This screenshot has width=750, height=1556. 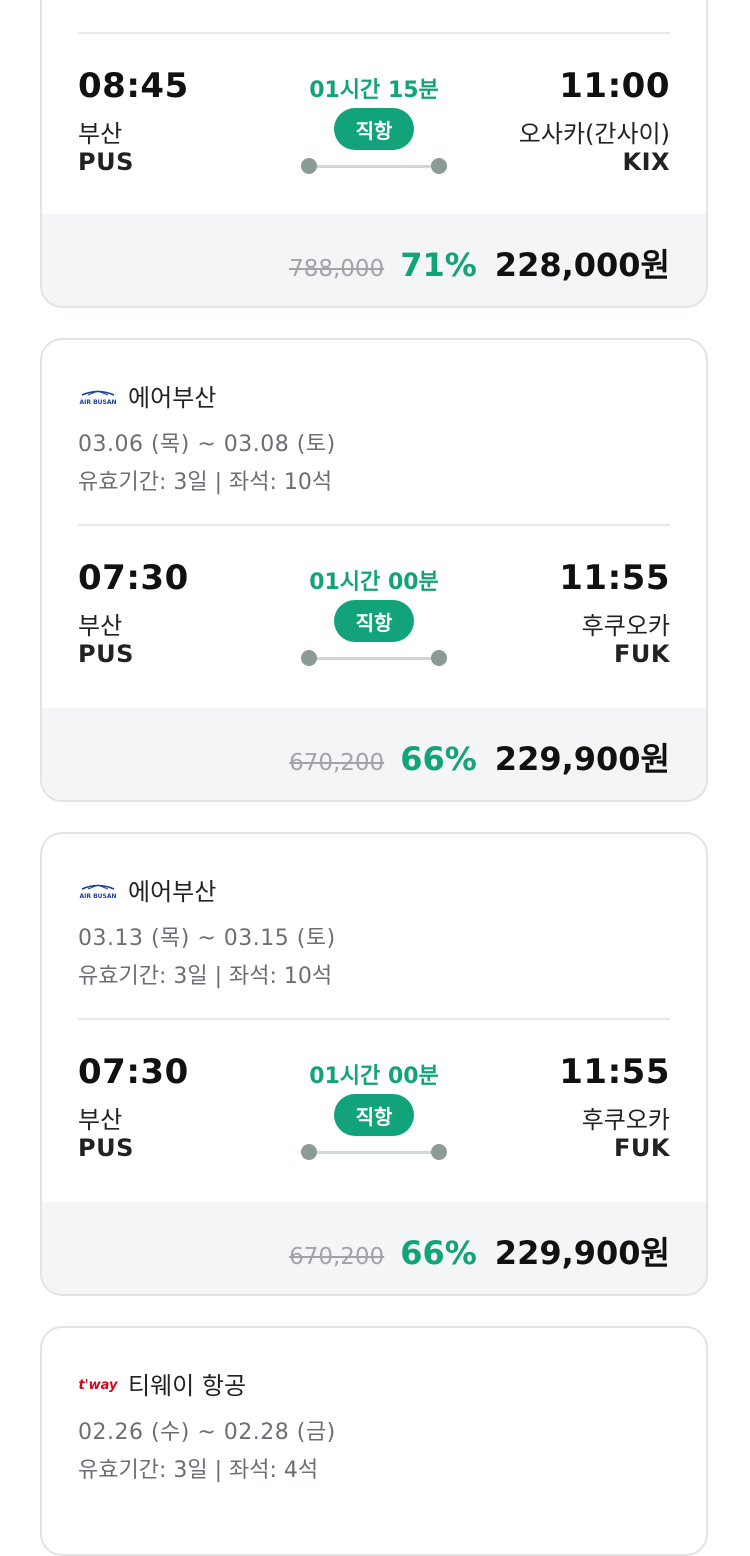 I want to click on travel-dates: 03.13 (목) ~ 03.15 (토), so click(x=207, y=938).